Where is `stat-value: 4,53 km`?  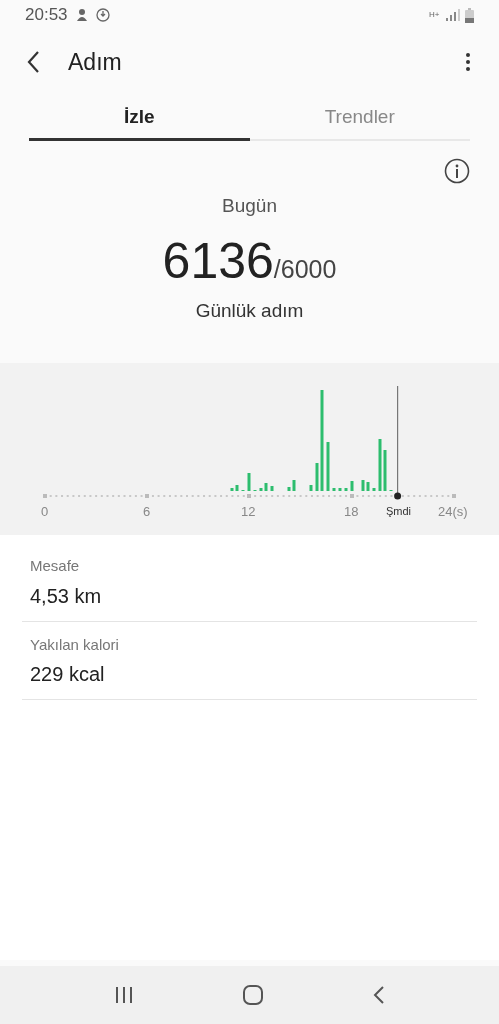 stat-value: 4,53 km is located at coordinates (66, 596).